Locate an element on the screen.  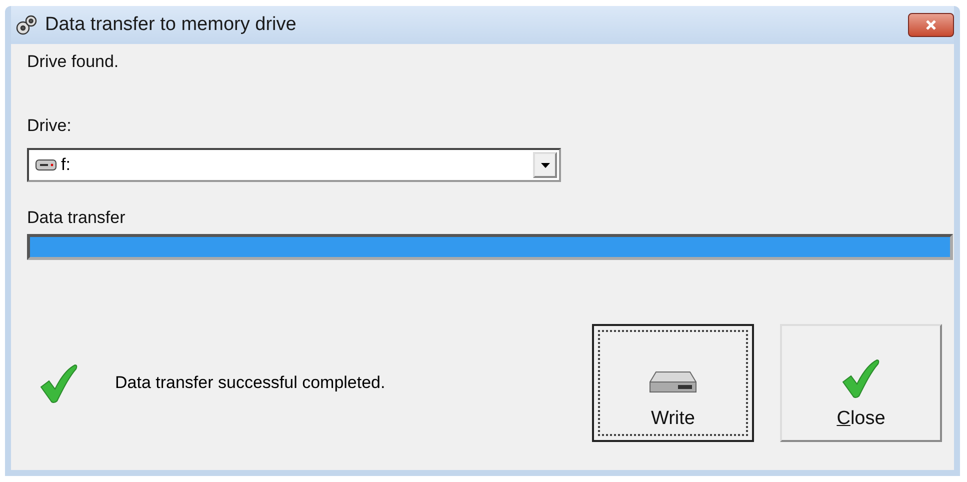
dropdown-arrow-button is located at coordinates (545, 165).